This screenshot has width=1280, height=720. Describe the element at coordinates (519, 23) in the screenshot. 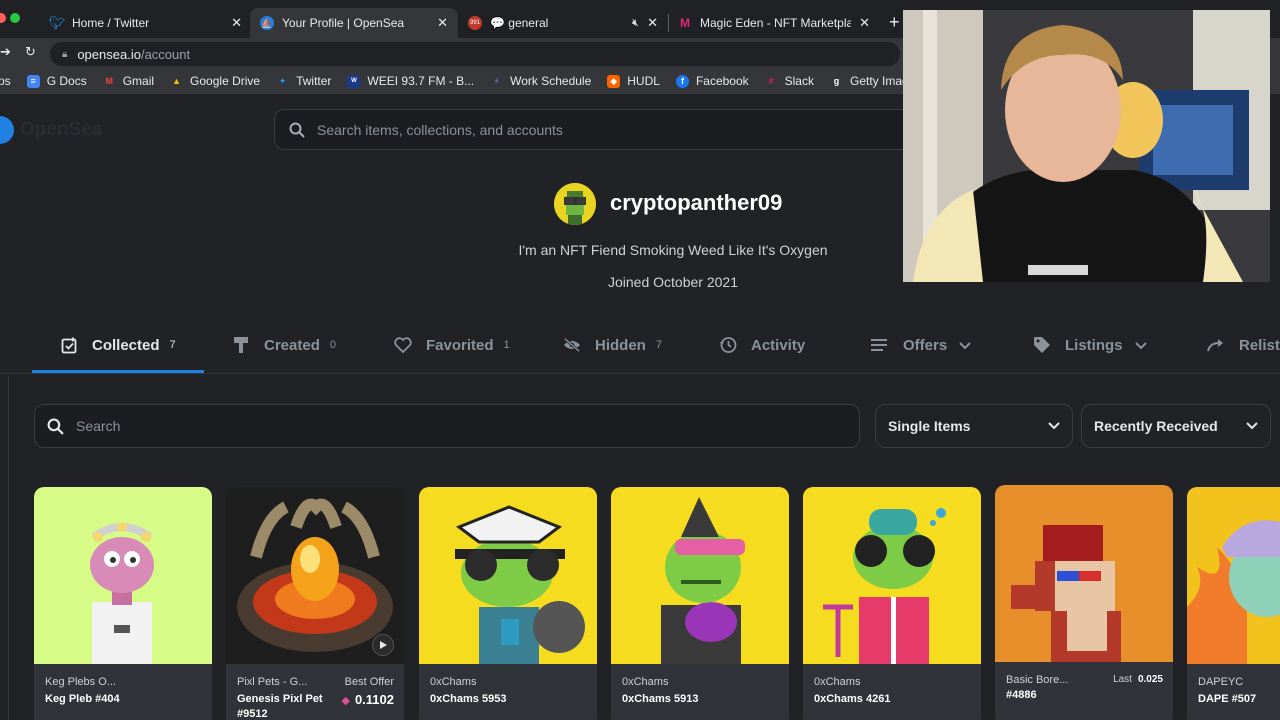

I see `tab-title: 💬 general` at that location.